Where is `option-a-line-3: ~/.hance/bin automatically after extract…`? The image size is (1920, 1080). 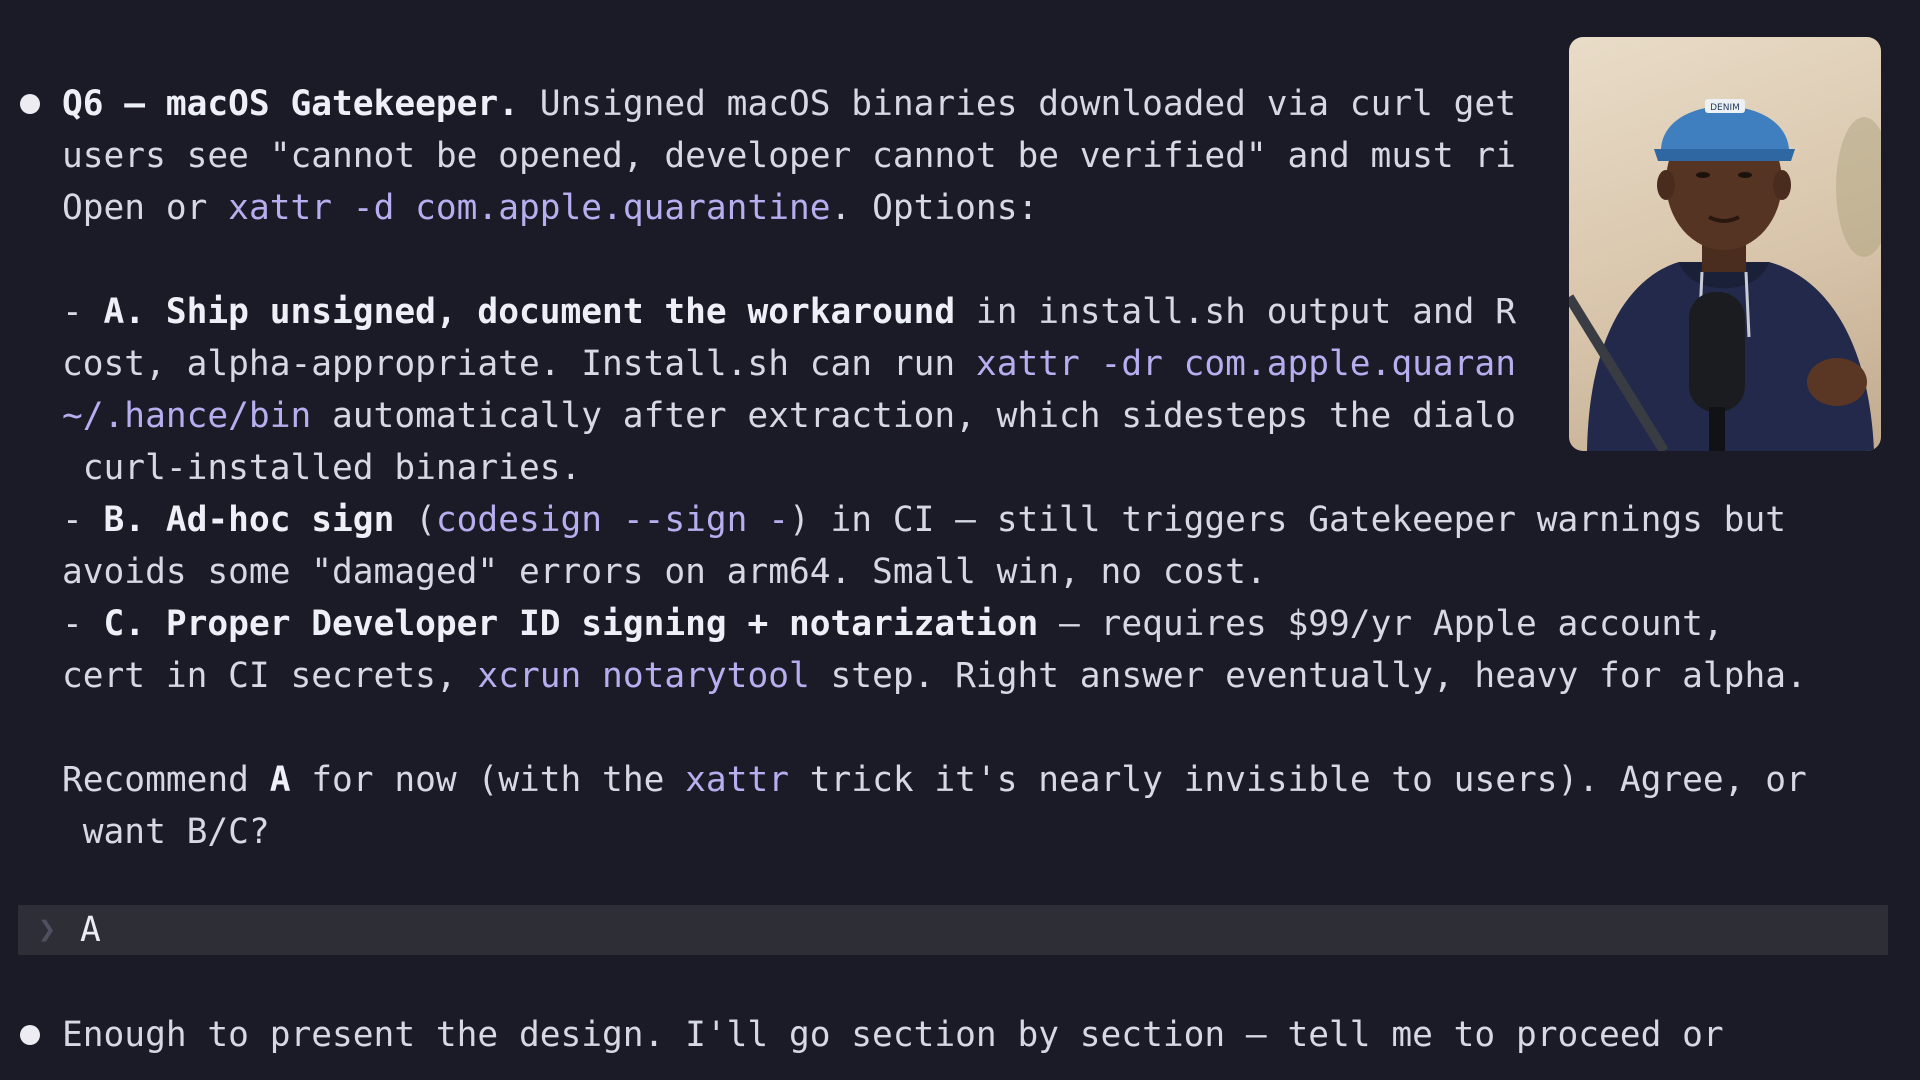
option-a-line-3: ~/.hance/bin automatically after extract… is located at coordinates (789, 416).